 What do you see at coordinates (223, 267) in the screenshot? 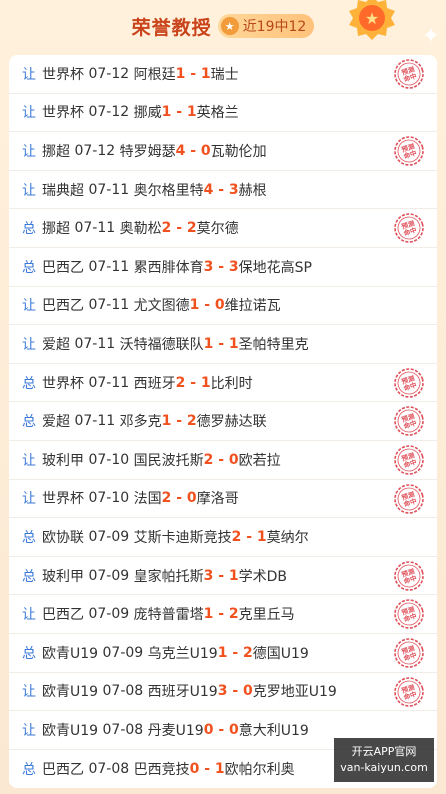
I see `list-item: 总巴西乙 07-11 累西腓体育 3 - 3 保地花高SP` at bounding box center [223, 267].